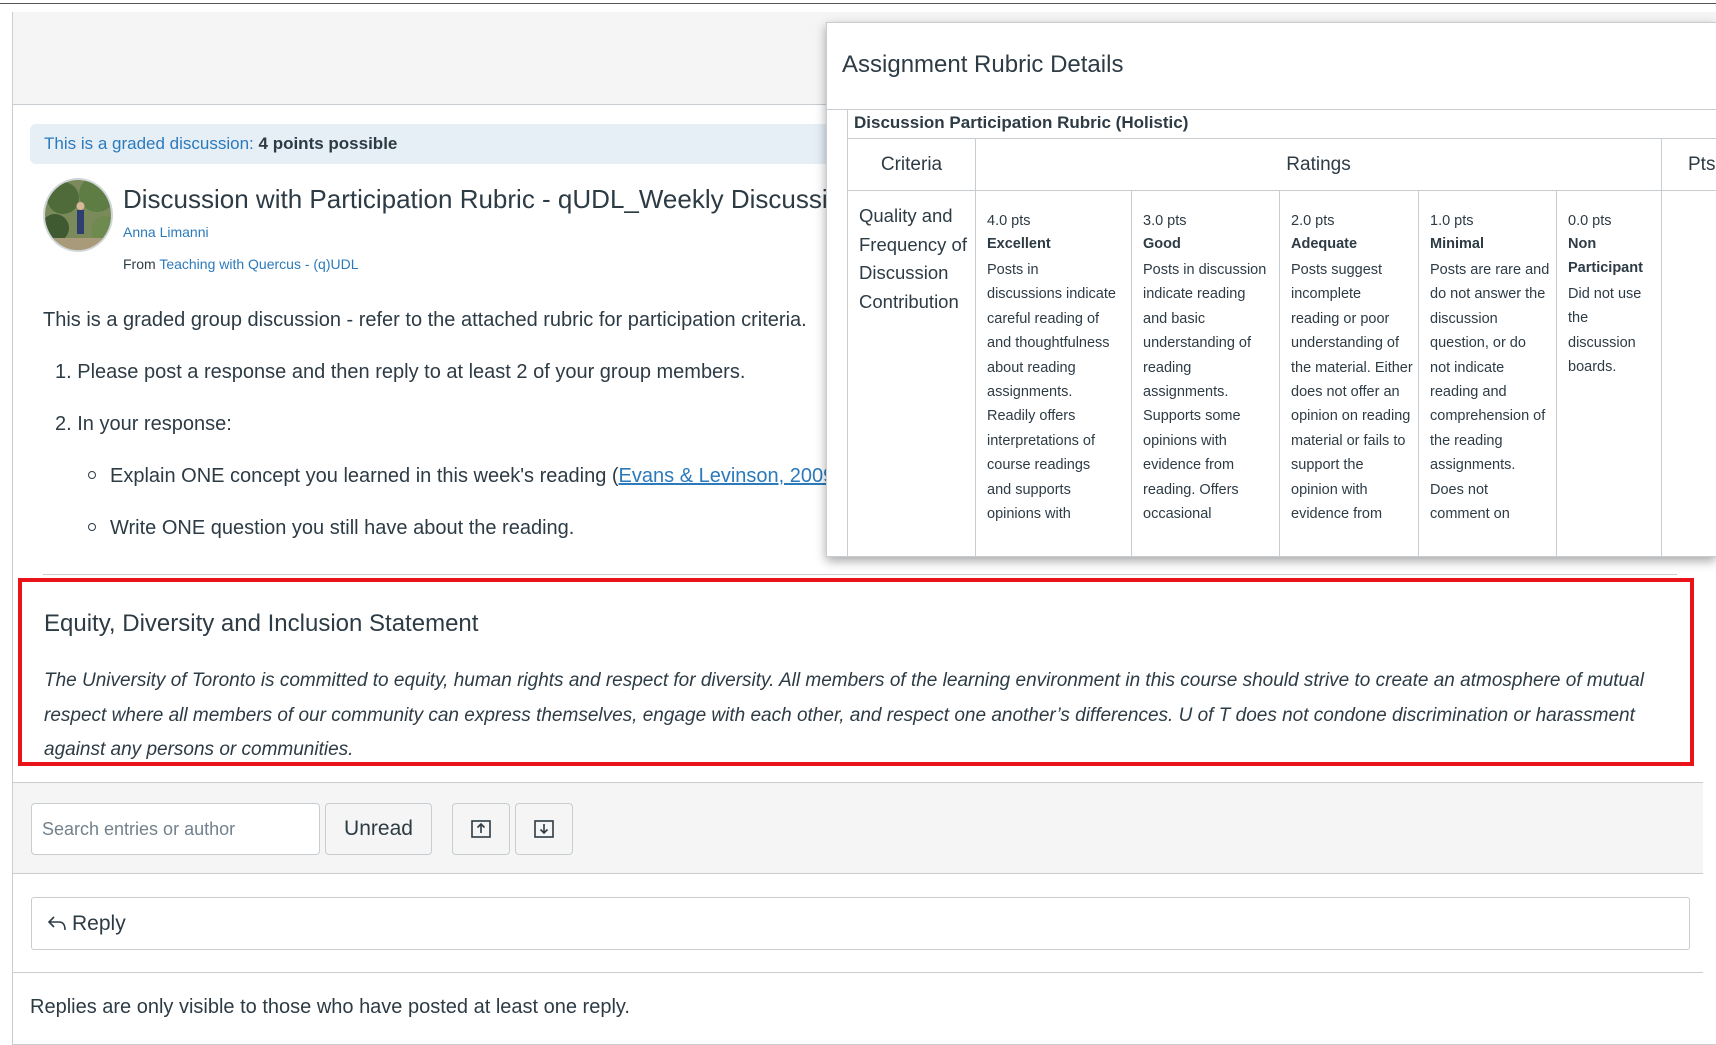  What do you see at coordinates (860, 574) in the screenshot?
I see `content-divider` at bounding box center [860, 574].